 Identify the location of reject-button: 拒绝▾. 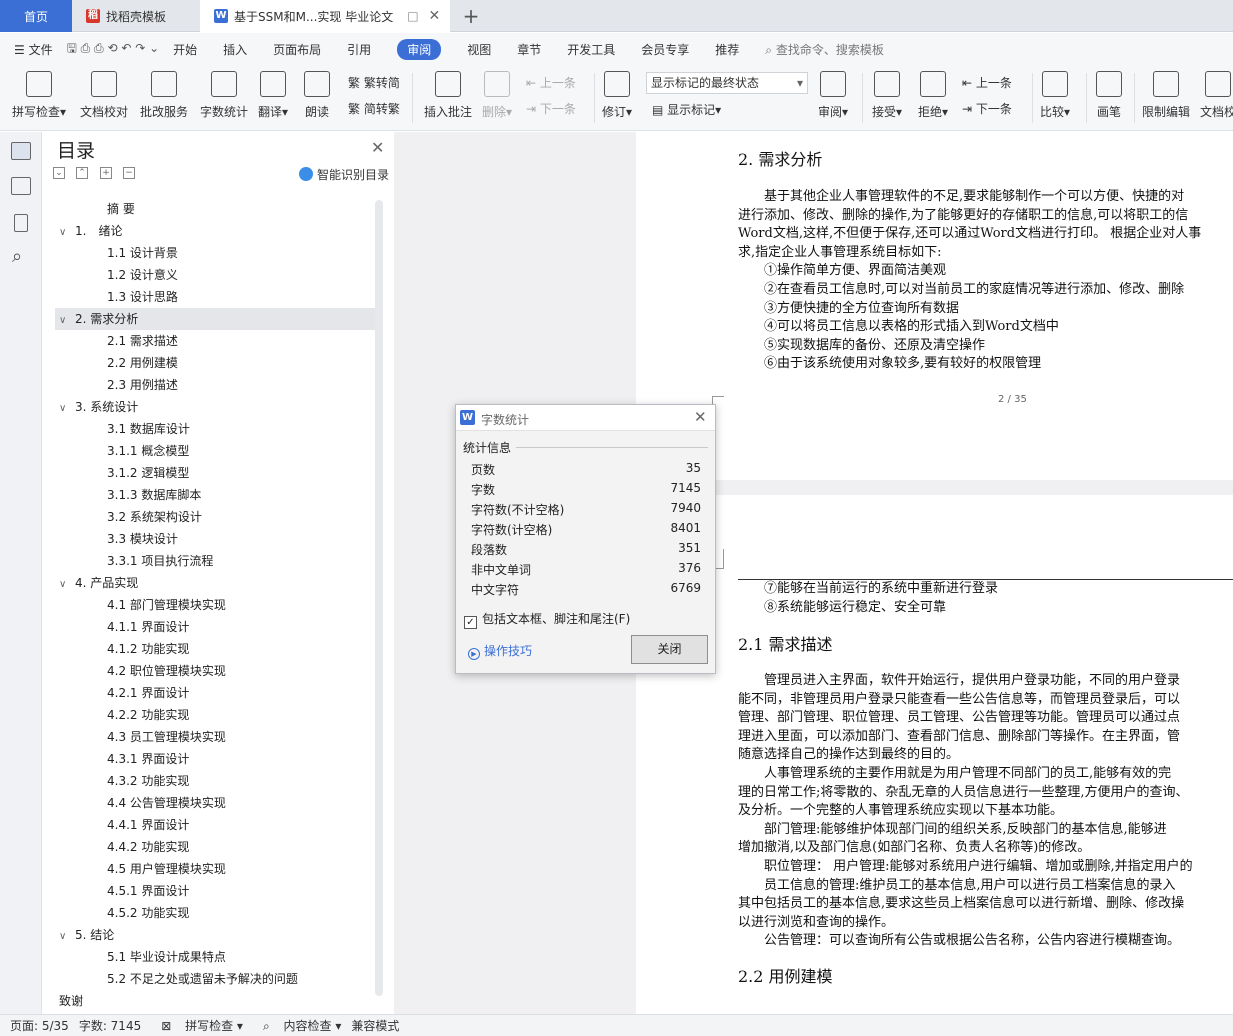
(933, 95).